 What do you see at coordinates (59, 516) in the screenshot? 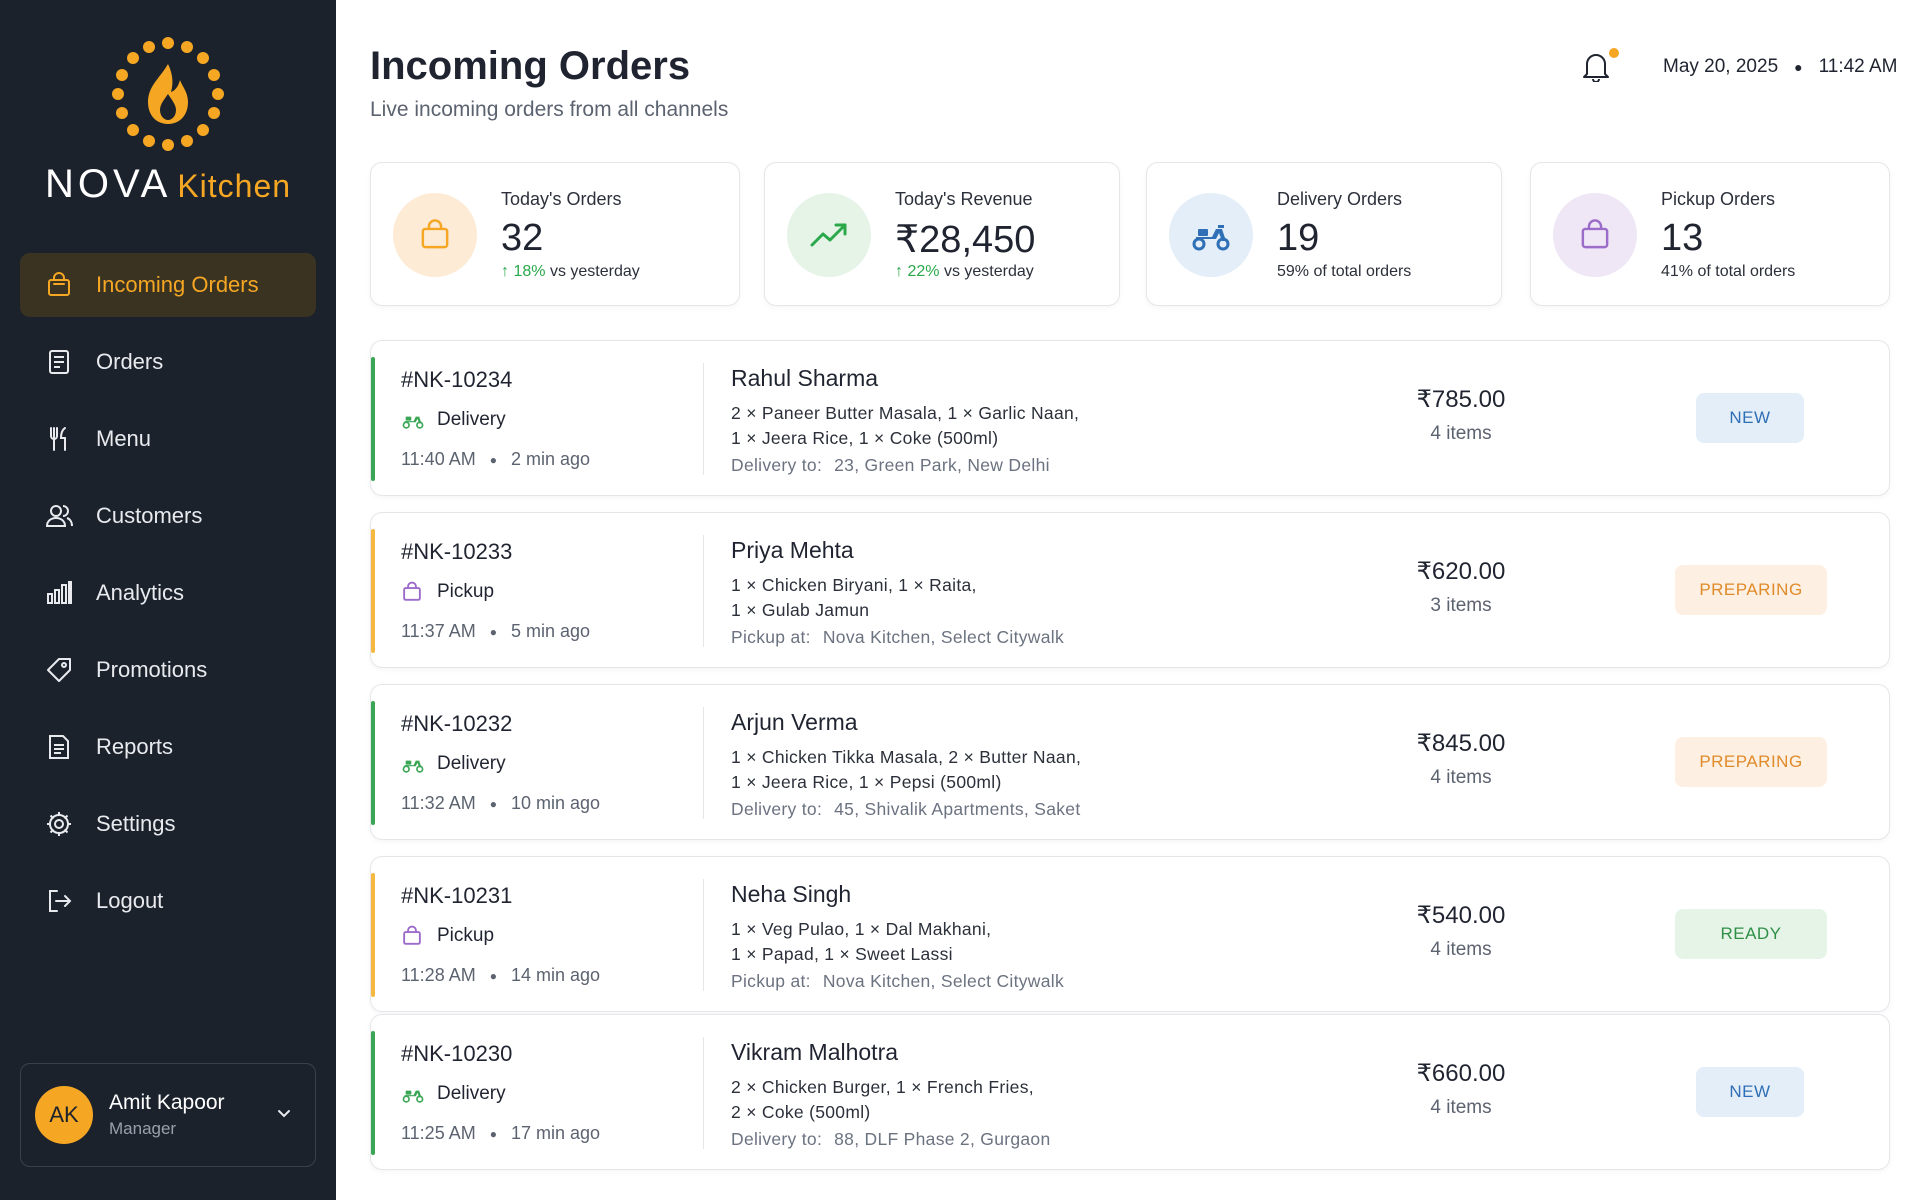
I see `users-icon` at bounding box center [59, 516].